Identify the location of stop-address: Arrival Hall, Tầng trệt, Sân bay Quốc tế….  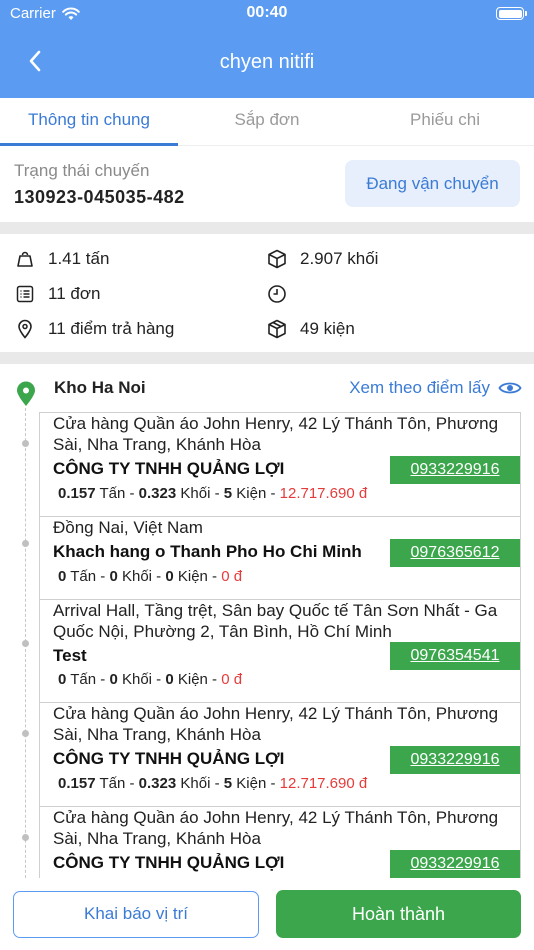
(275, 621).